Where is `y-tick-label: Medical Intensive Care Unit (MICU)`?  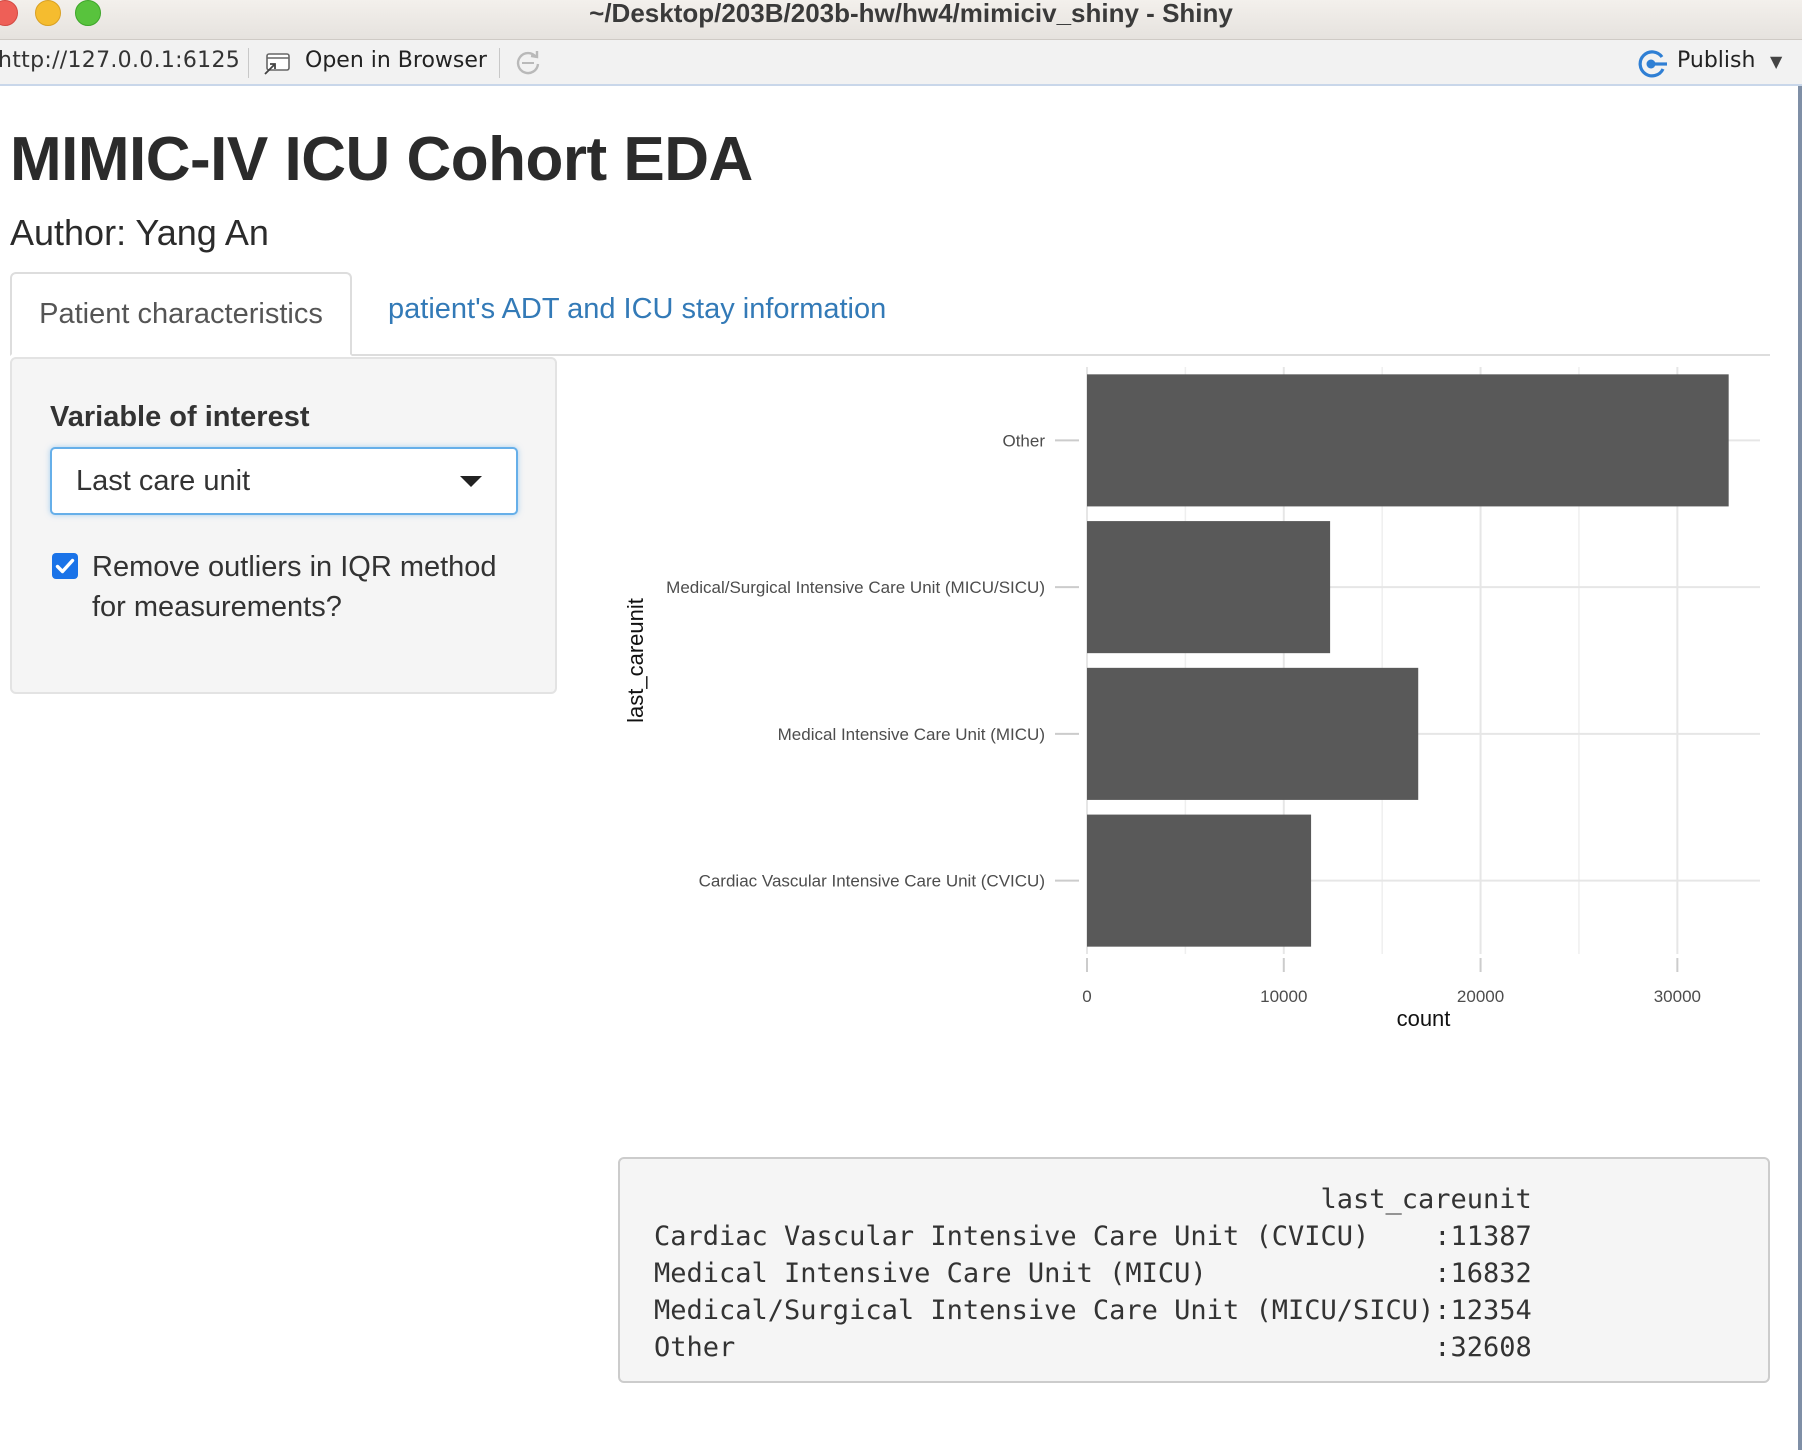 y-tick-label: Medical Intensive Care Unit (MICU) is located at coordinates (911, 734).